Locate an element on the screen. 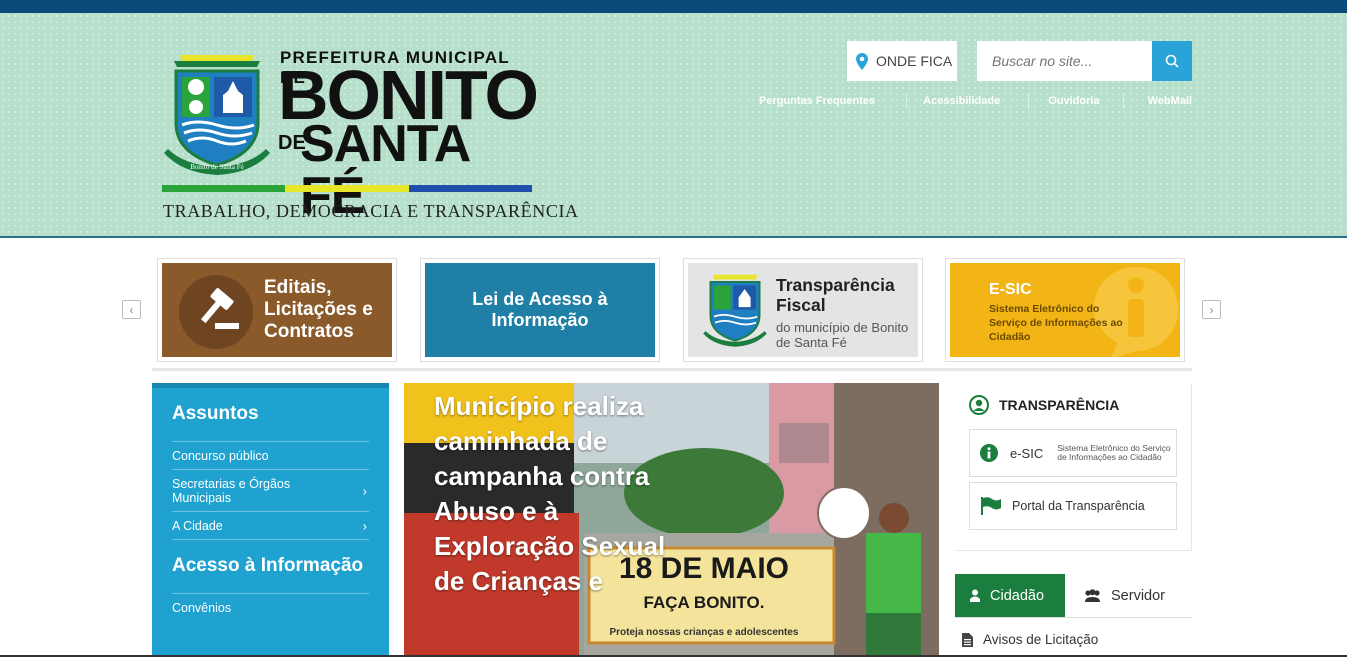  link-ouvidoria: Ouvidoria is located at coordinates (1073, 101).